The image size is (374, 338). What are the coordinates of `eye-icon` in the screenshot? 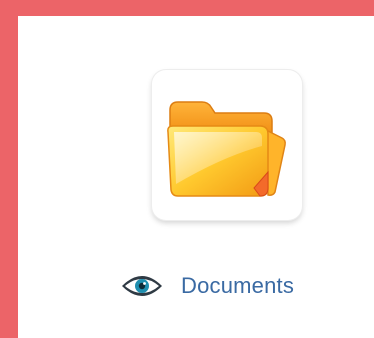 It's located at (142, 286).